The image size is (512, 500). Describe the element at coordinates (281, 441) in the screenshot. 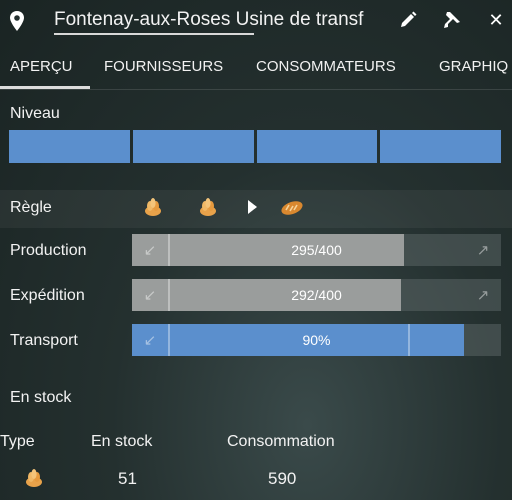

I see `column-header-consumption: Consommation` at that location.